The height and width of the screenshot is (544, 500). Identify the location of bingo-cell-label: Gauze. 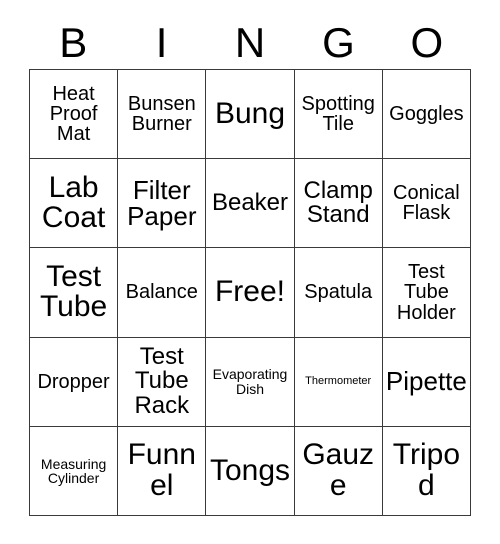
(338, 470).